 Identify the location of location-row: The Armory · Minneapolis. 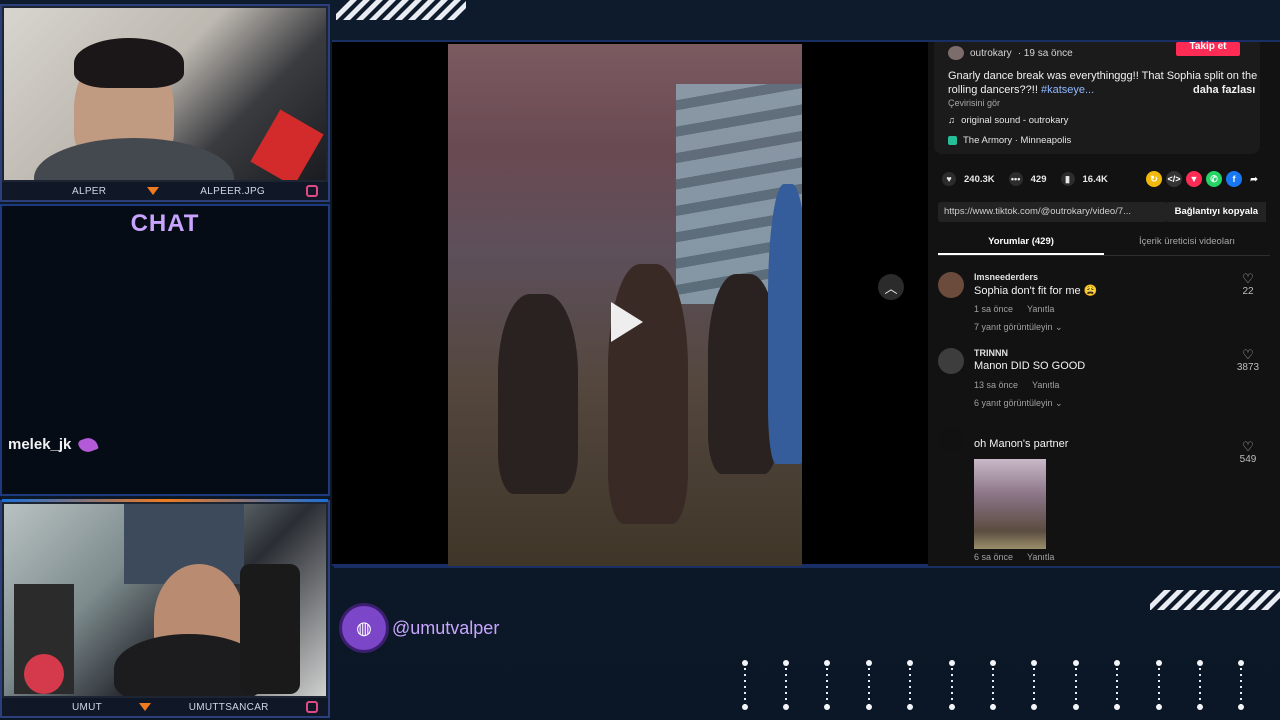
(1009, 140).